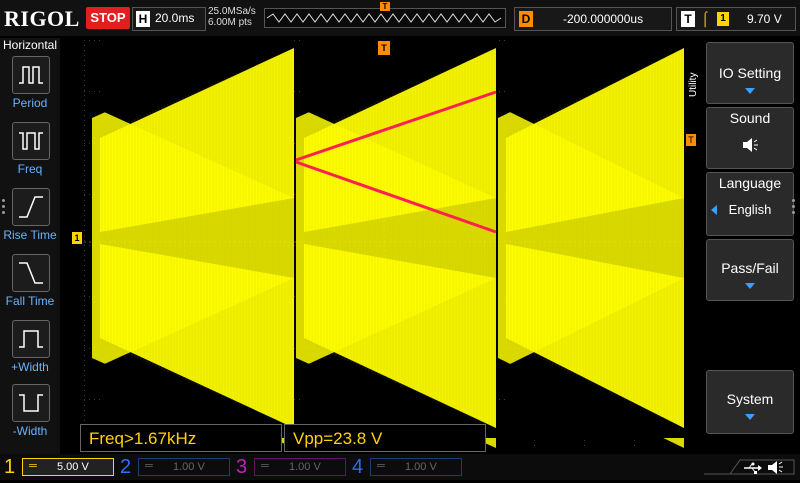 The image size is (800, 483). I want to click on run-stop-indicator: STOP, so click(108, 18).